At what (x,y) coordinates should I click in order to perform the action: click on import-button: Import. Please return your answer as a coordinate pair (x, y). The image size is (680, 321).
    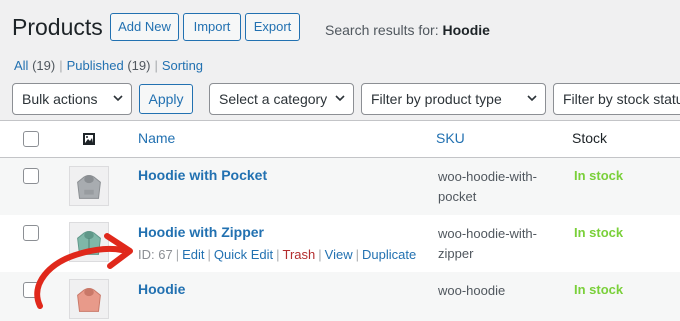
    Looking at the image, I should click on (212, 27).